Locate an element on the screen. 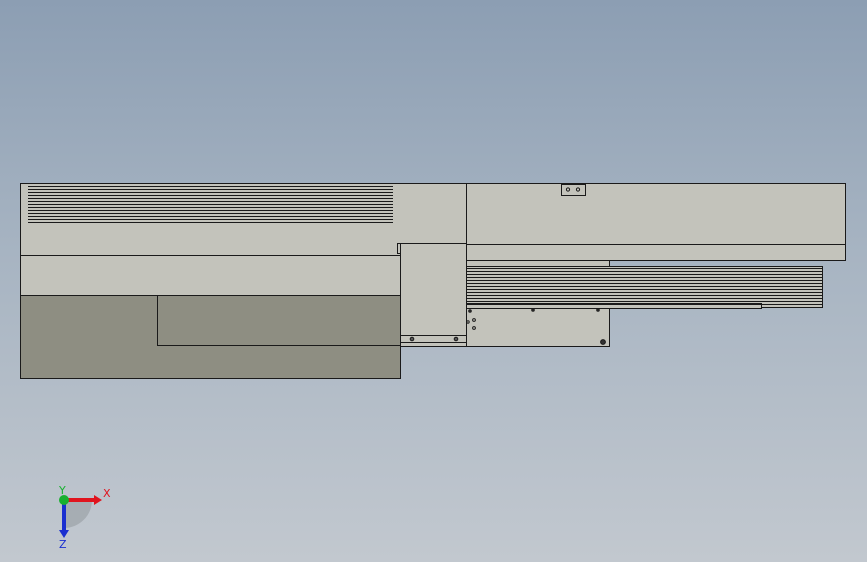  carriage-plate is located at coordinates (538, 327).